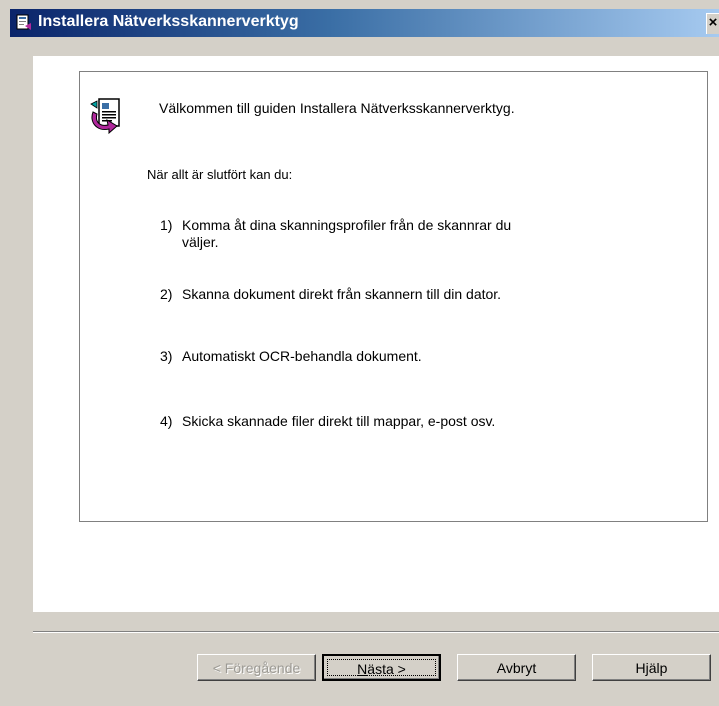  Describe the element at coordinates (302, 356) in the screenshot. I see `list-item-text: Automatiskt OCR-behandla dokument.` at that location.